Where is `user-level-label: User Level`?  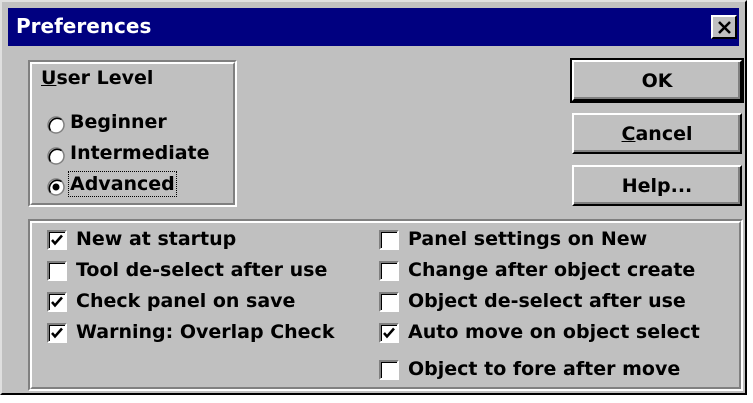
user-level-label: User Level is located at coordinates (97, 78).